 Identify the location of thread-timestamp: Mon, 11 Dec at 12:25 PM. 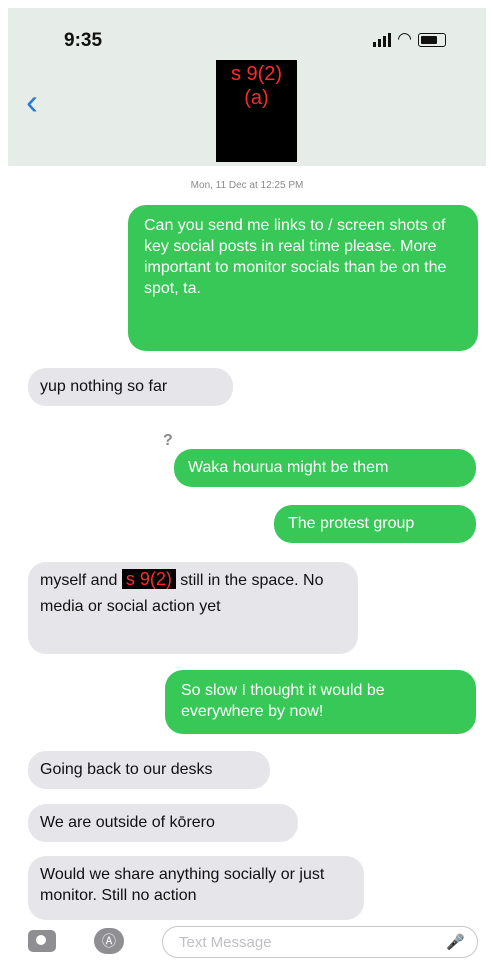
(247, 185).